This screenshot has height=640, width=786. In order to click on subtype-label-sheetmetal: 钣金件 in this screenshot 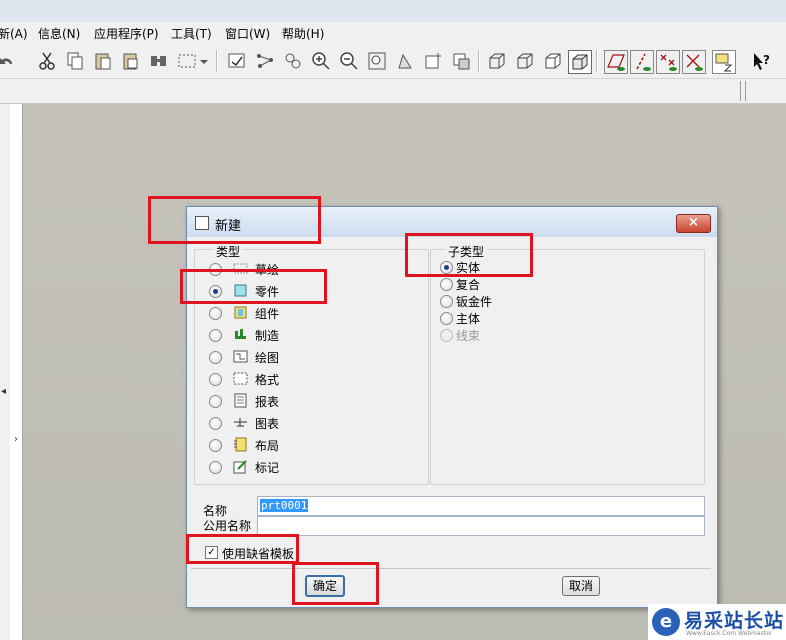, I will do `click(474, 302)`.